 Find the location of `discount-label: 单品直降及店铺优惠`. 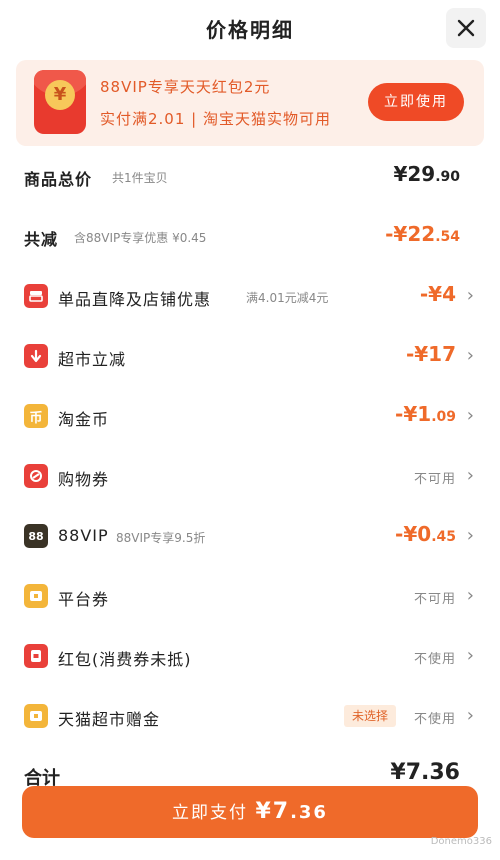

discount-label: 单品直降及店铺优惠 is located at coordinates (135, 299).